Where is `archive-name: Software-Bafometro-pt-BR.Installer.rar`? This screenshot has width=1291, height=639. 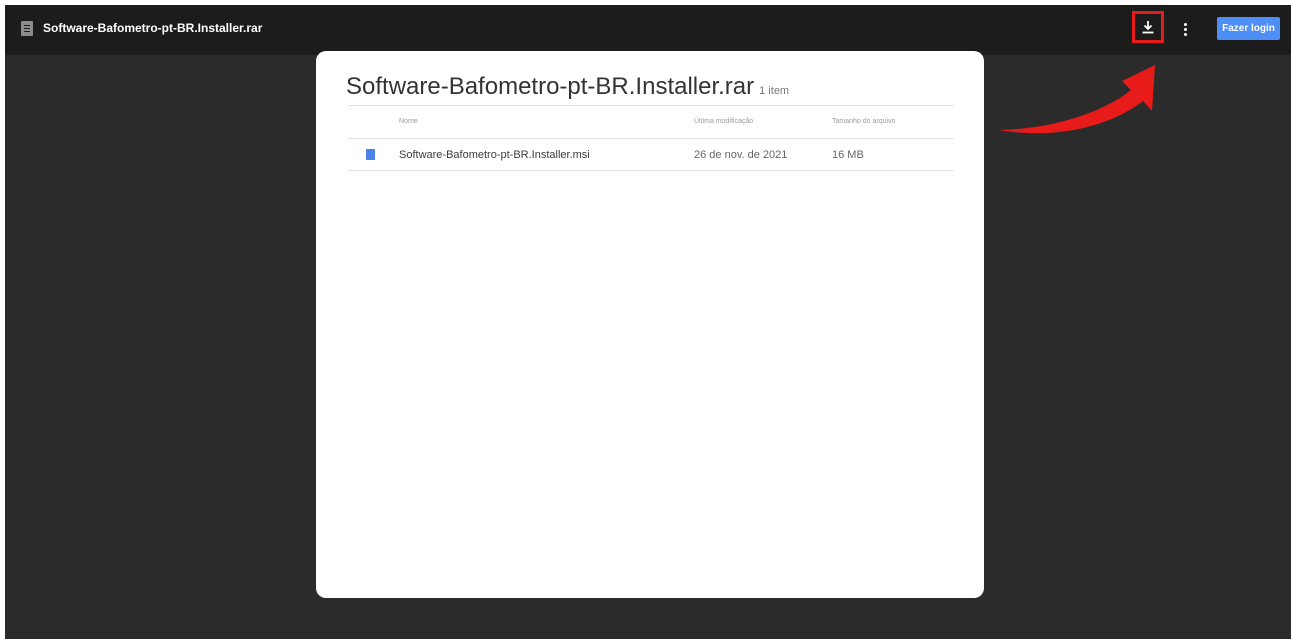
archive-name: Software-Bafometro-pt-BR.Installer.rar is located at coordinates (550, 86).